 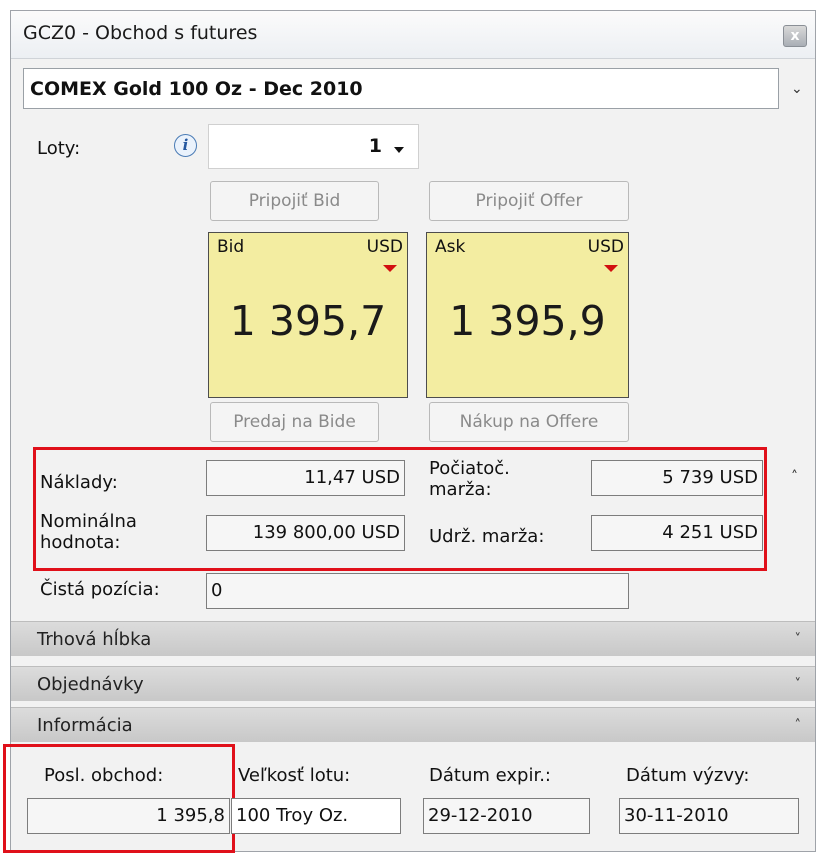 What do you see at coordinates (450, 247) in the screenshot?
I see `ask-label: Ask` at bounding box center [450, 247].